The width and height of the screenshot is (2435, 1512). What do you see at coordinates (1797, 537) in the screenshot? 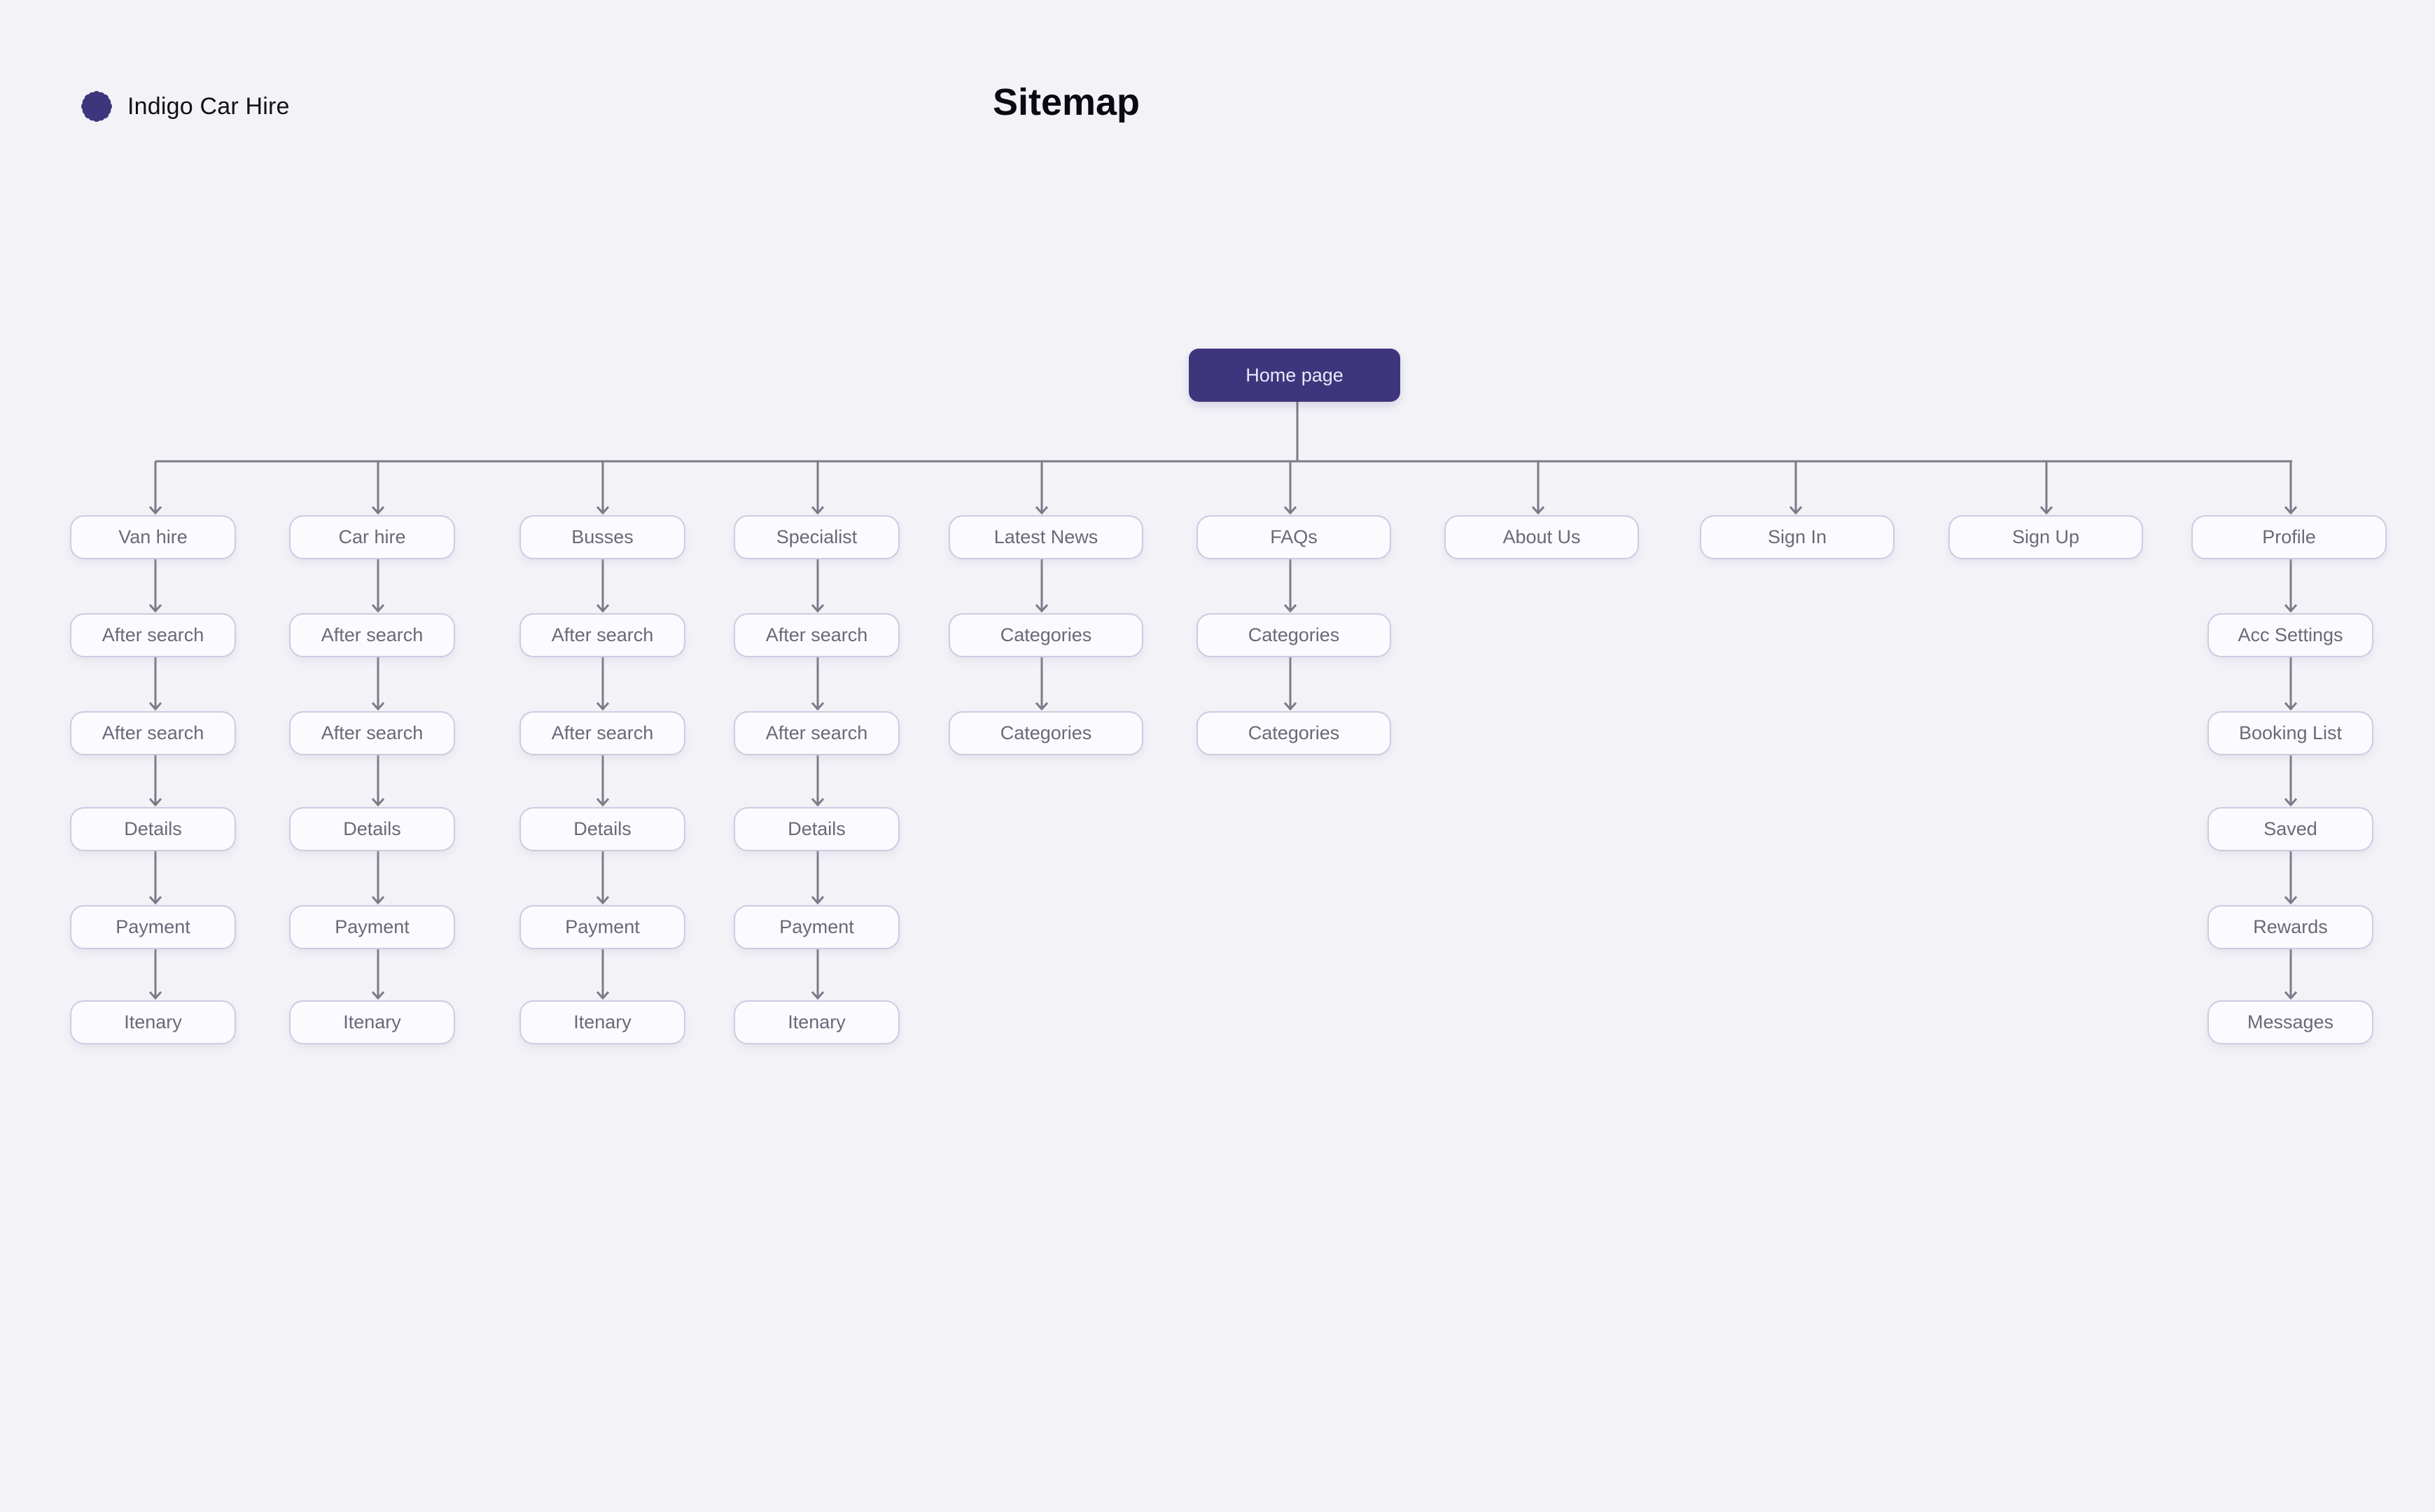
I see `node-sign-in: Sign In` at bounding box center [1797, 537].